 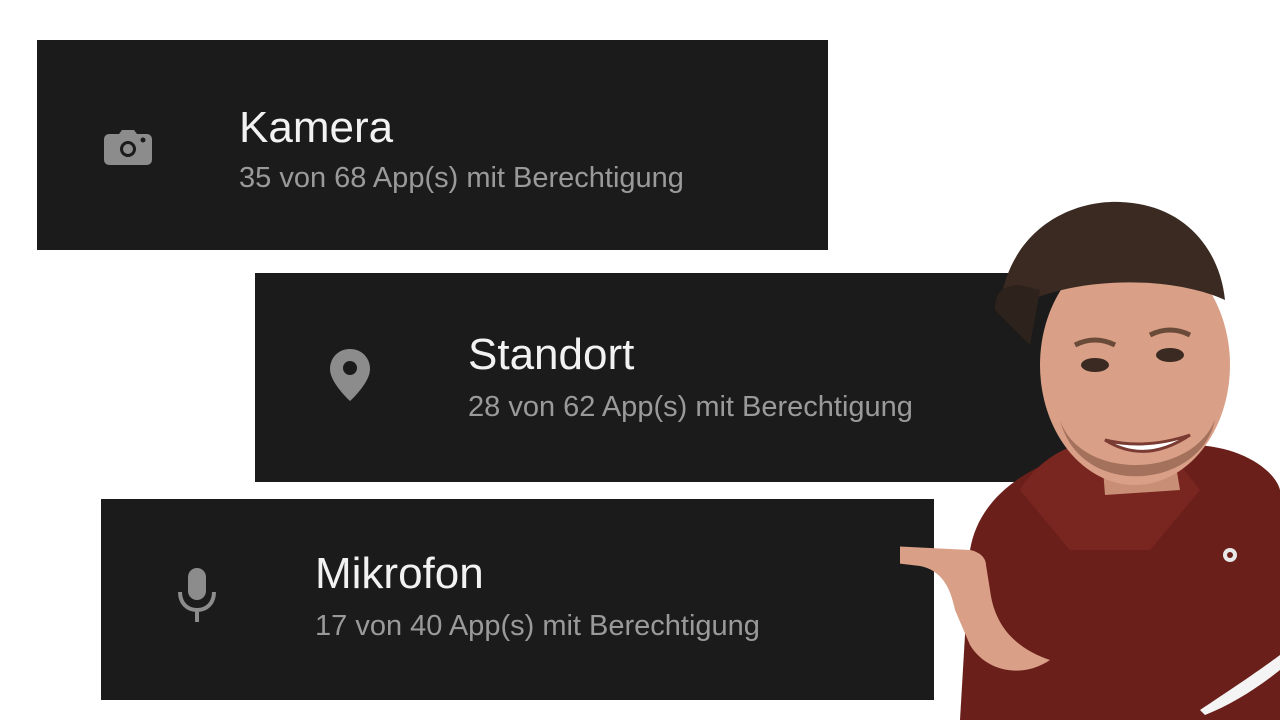 I want to click on permission-title: Mikrofon, so click(x=399, y=573).